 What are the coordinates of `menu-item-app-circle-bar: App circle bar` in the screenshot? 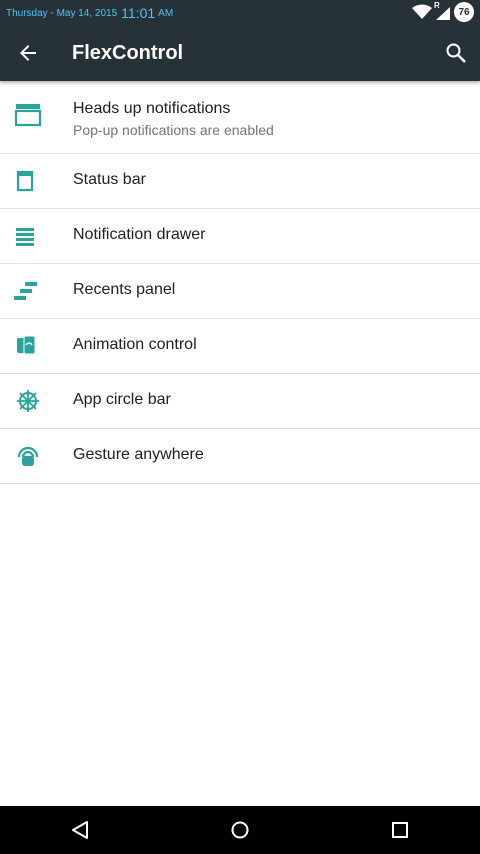 It's located at (240, 401).